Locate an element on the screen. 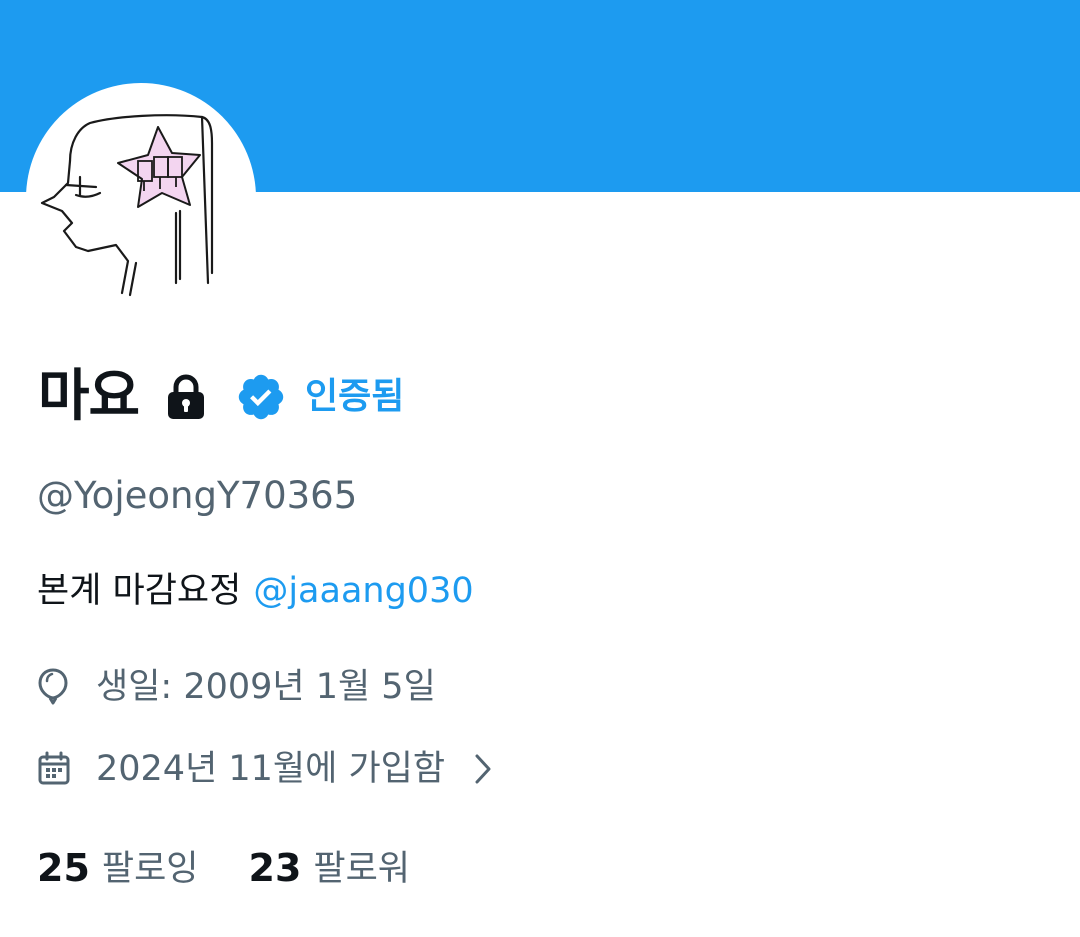 The width and height of the screenshot is (1080, 937). joined-row: 2024년 11월에 가입함 is located at coordinates (264, 769).